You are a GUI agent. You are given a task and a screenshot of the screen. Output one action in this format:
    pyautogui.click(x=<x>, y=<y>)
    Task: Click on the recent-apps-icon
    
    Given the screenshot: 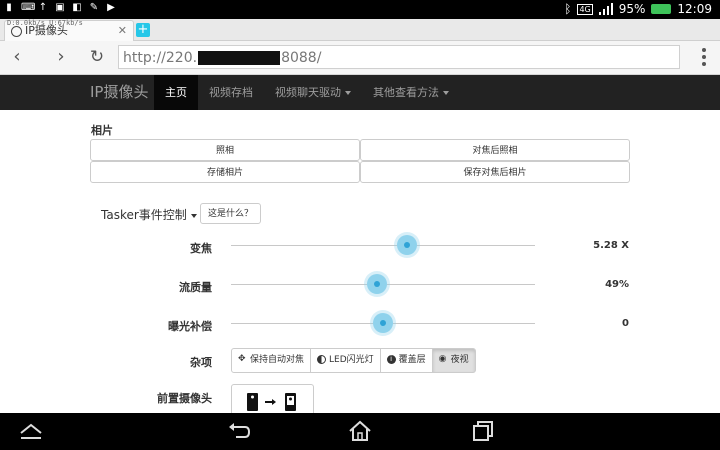 What is the action you would take?
    pyautogui.click(x=483, y=431)
    